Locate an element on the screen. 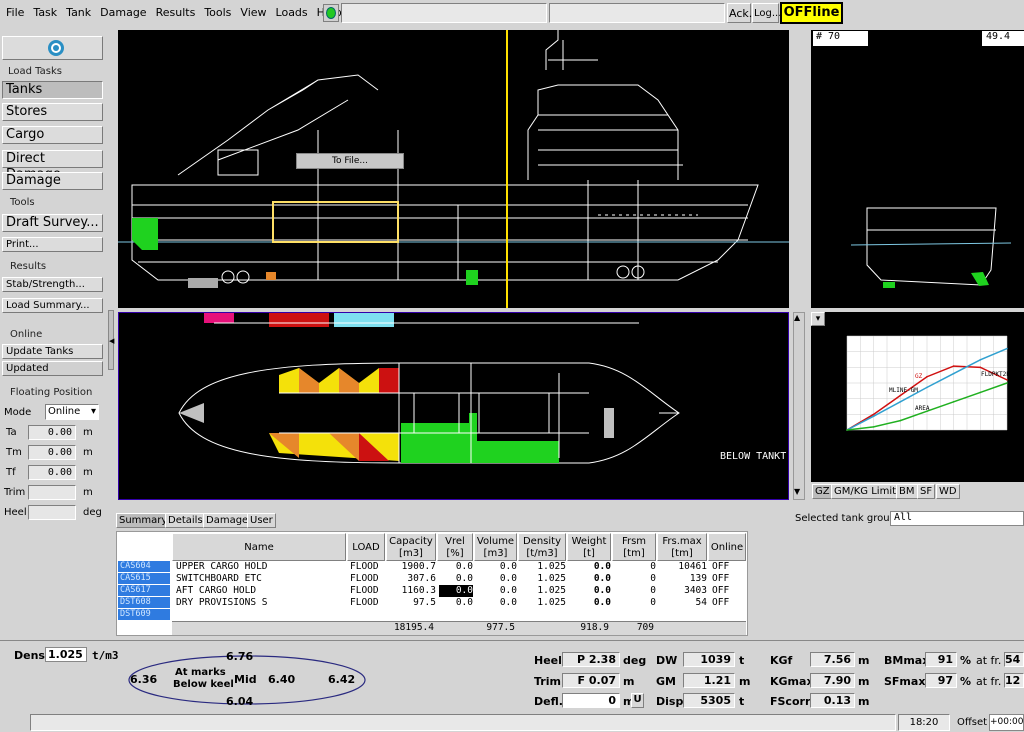 This screenshot has width=1024, height=732. fscorr-unit: m is located at coordinates (864, 701).